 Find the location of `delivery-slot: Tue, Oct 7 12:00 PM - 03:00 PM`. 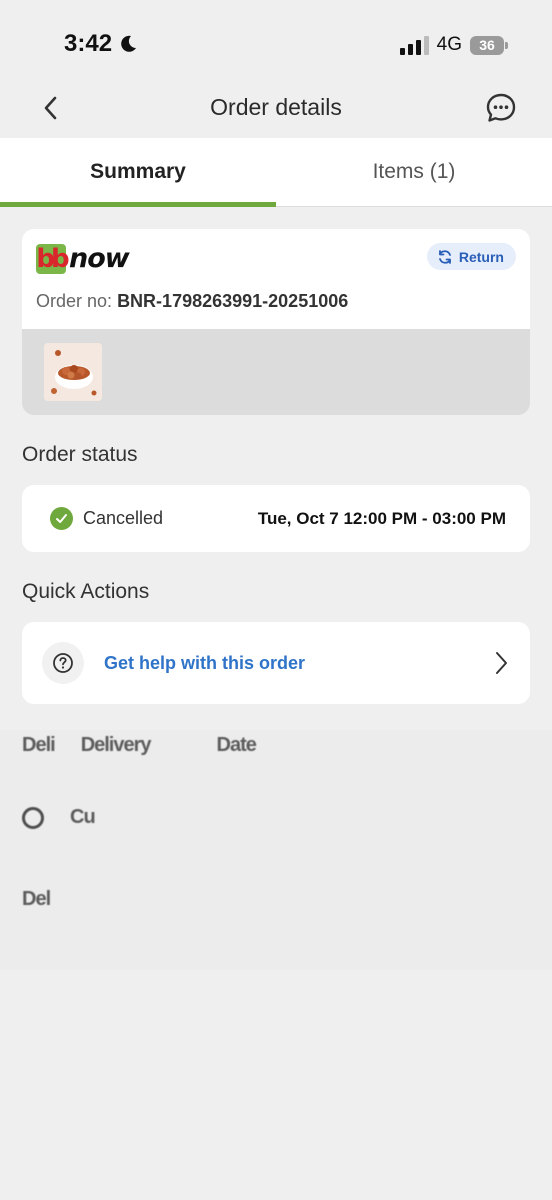

delivery-slot: Tue, Oct 7 12:00 PM - 03:00 PM is located at coordinates (381, 518).